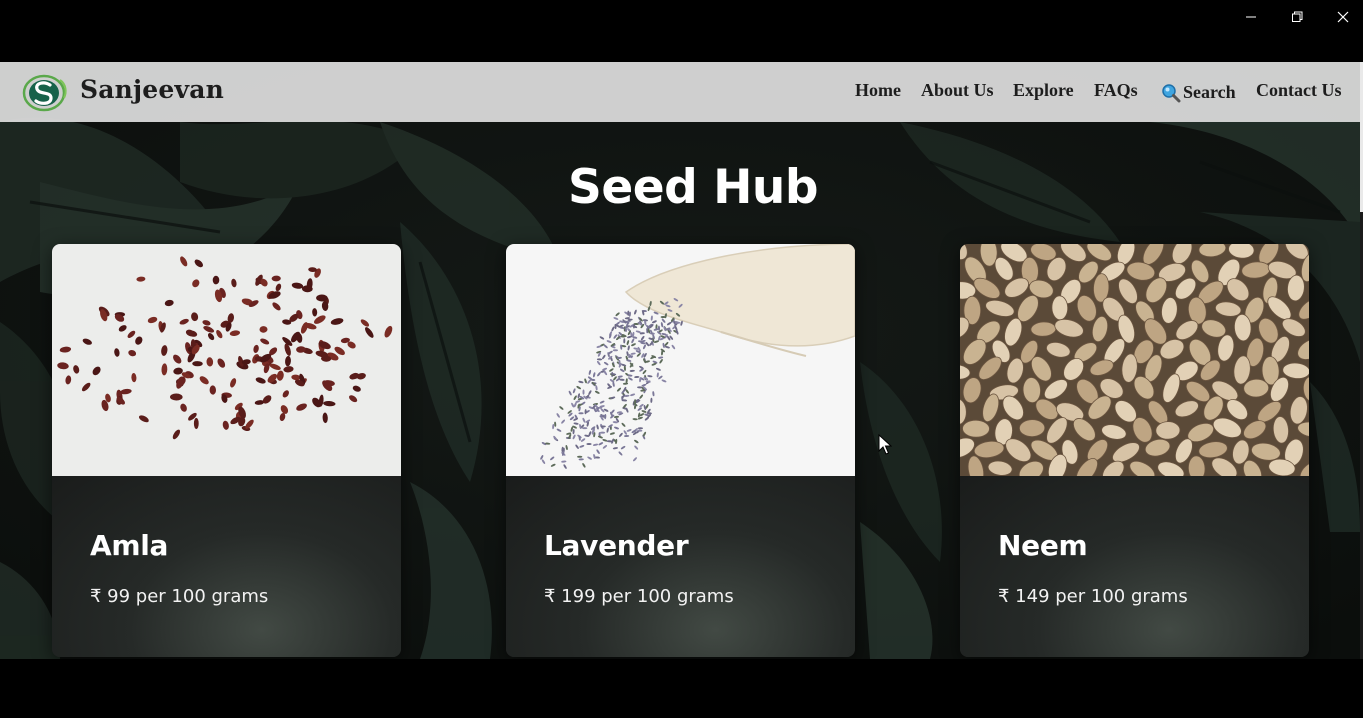  What do you see at coordinates (152, 89) in the screenshot?
I see `brand-name: Sanjeevan` at bounding box center [152, 89].